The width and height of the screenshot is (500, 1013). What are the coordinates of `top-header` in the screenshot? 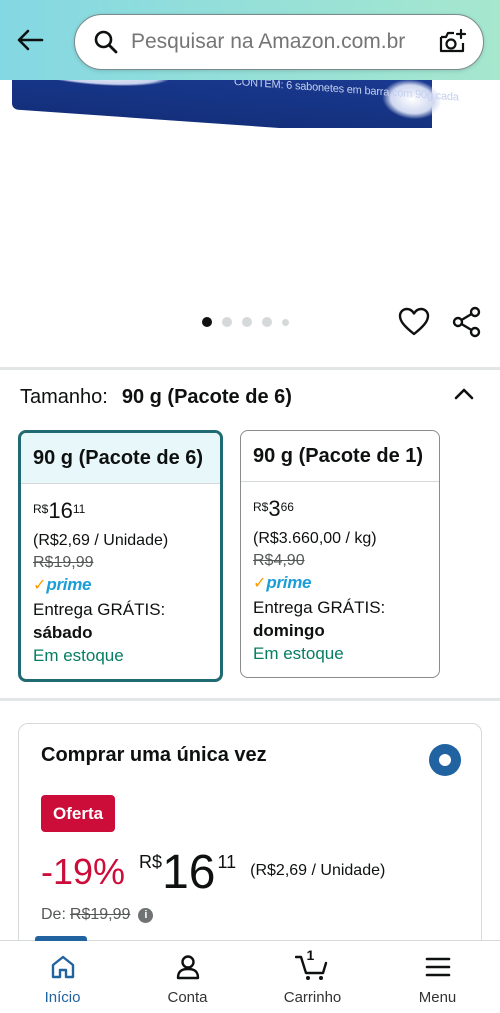 It's located at (250, 40).